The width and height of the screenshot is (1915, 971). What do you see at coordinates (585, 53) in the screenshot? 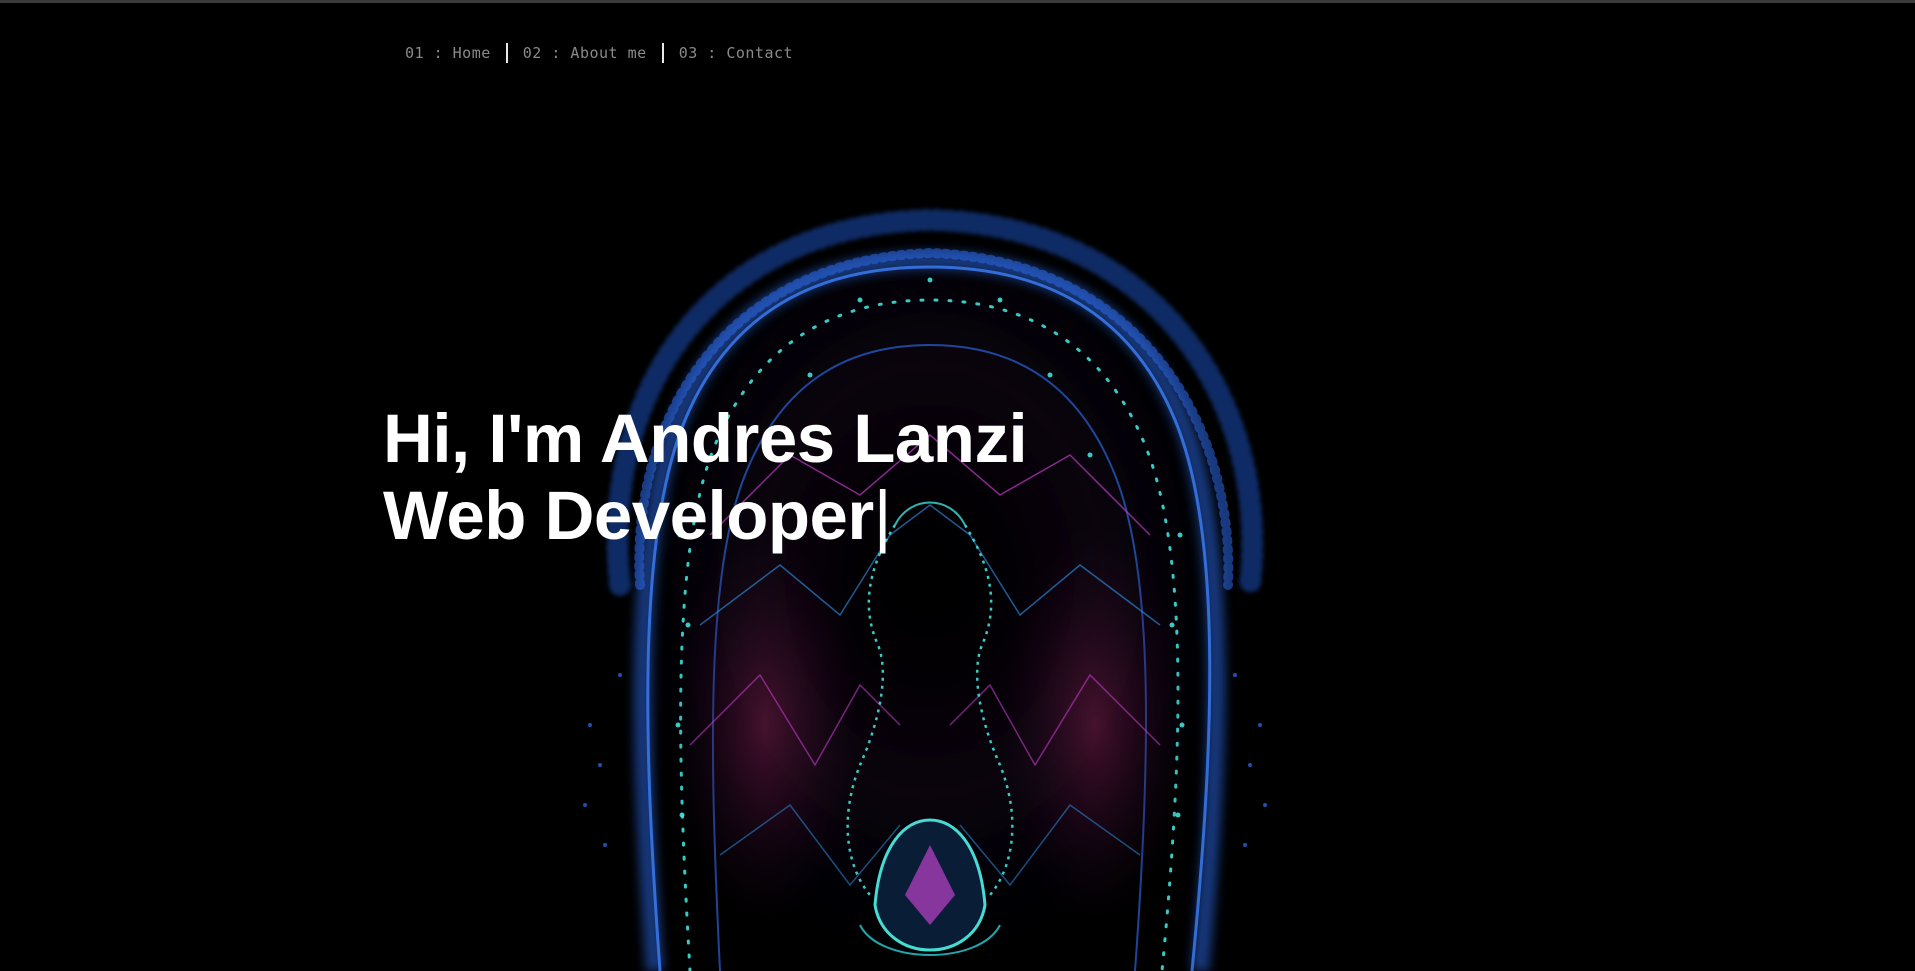
I see `nav-about-link: 02 : About me` at bounding box center [585, 53].